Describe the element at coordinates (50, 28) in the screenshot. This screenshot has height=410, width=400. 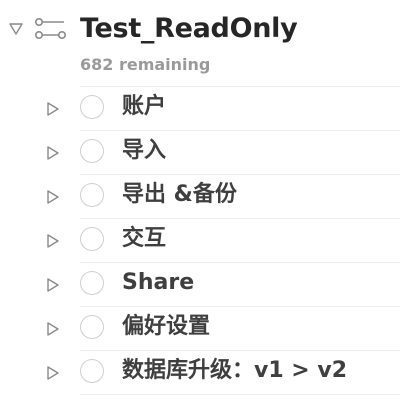
I see `project-nodes-icon` at that location.